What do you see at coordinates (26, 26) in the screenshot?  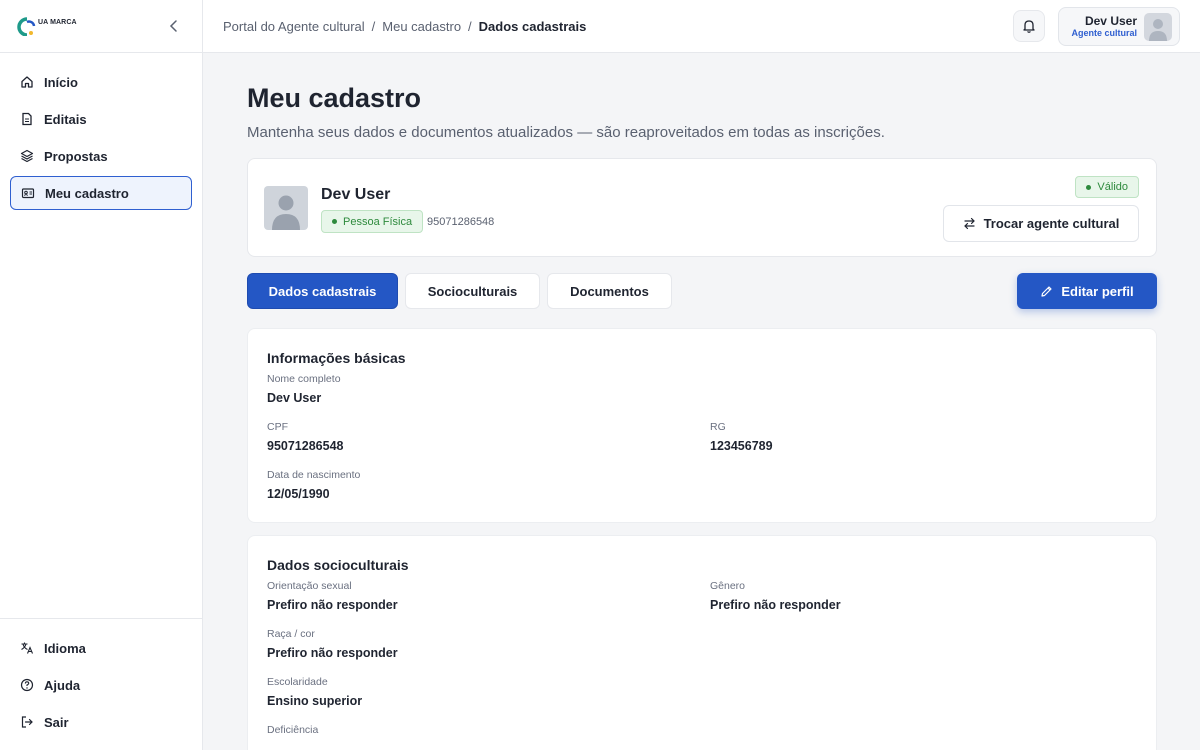 I see `logo-icon` at bounding box center [26, 26].